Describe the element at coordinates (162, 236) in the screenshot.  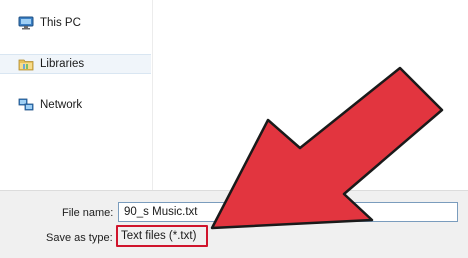
I see `red-highlight-box` at that location.